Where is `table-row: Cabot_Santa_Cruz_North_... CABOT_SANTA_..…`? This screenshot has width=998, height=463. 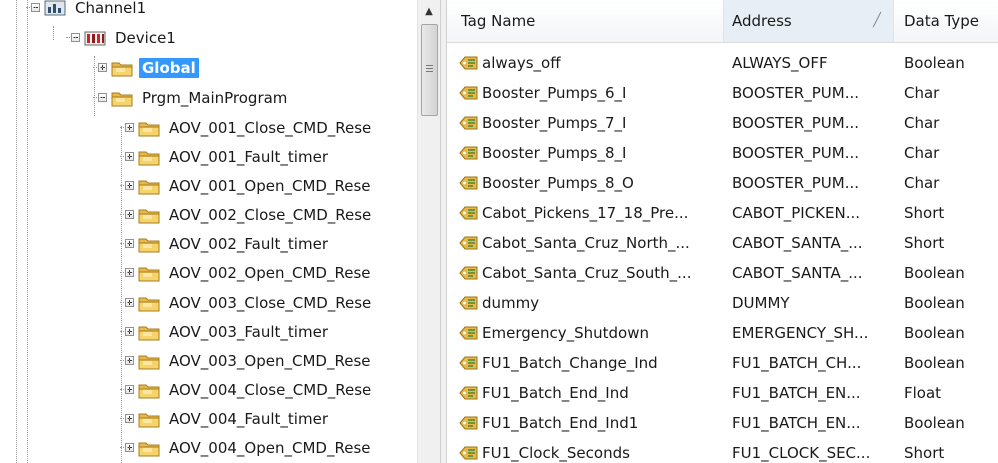 table-row: Cabot_Santa_Cruz_North_... CABOT_SANTA_..… is located at coordinates (722, 243).